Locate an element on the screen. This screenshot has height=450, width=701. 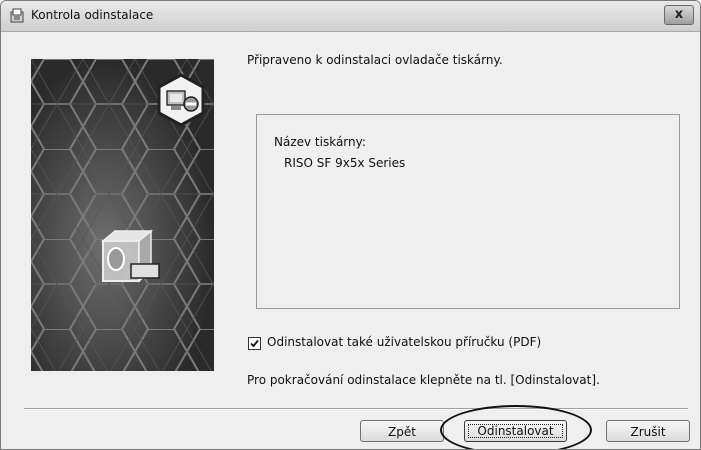
checkmark-icon is located at coordinates (254, 343).